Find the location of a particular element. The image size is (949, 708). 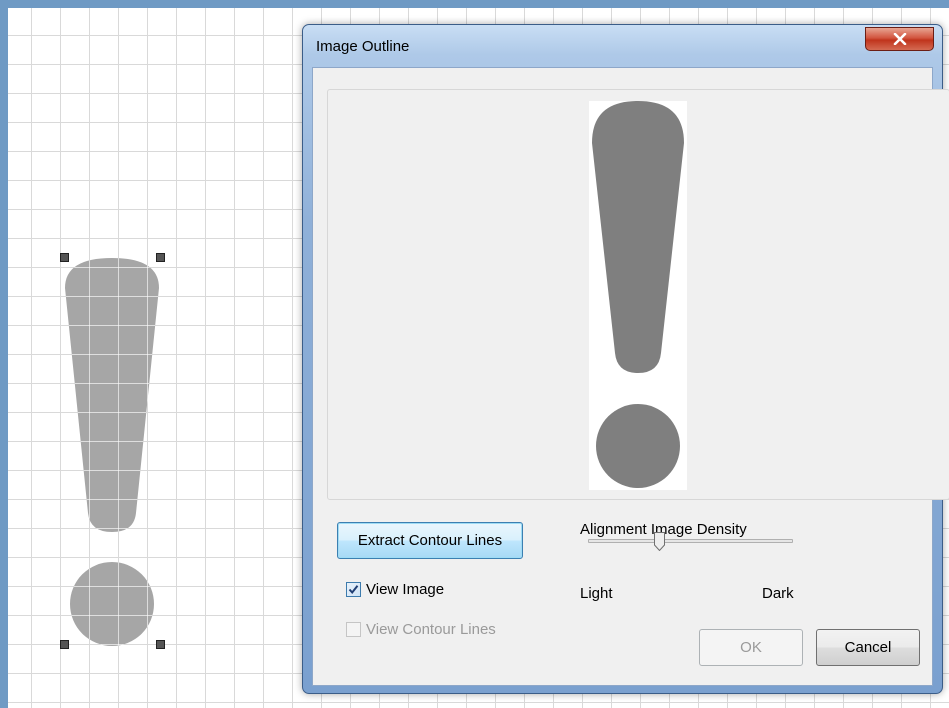

preview-image is located at coordinates (638, 295).